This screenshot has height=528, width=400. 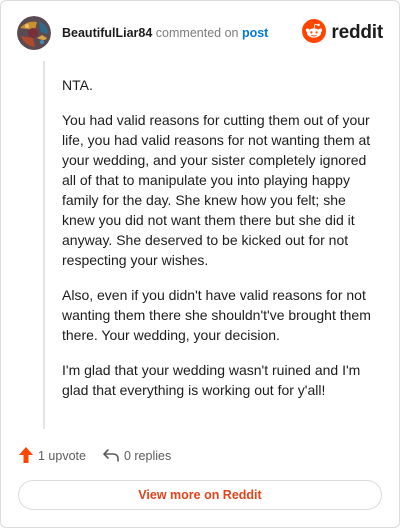 I want to click on comment-byline: BeautifulLiar84 commented on post, so click(x=165, y=33).